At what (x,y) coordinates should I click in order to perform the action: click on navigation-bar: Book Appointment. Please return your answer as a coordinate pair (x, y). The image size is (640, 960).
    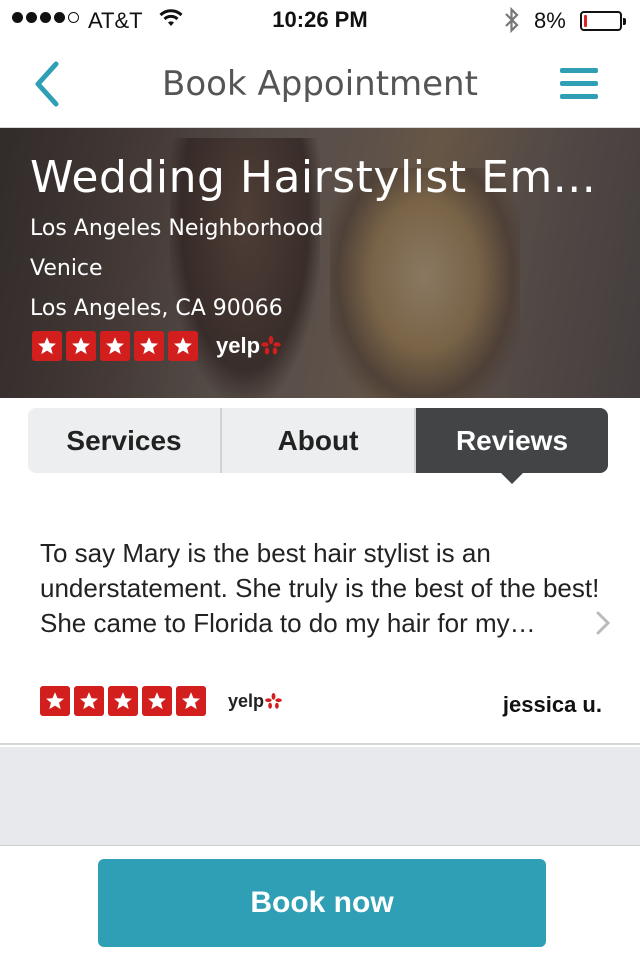
    Looking at the image, I should click on (320, 84).